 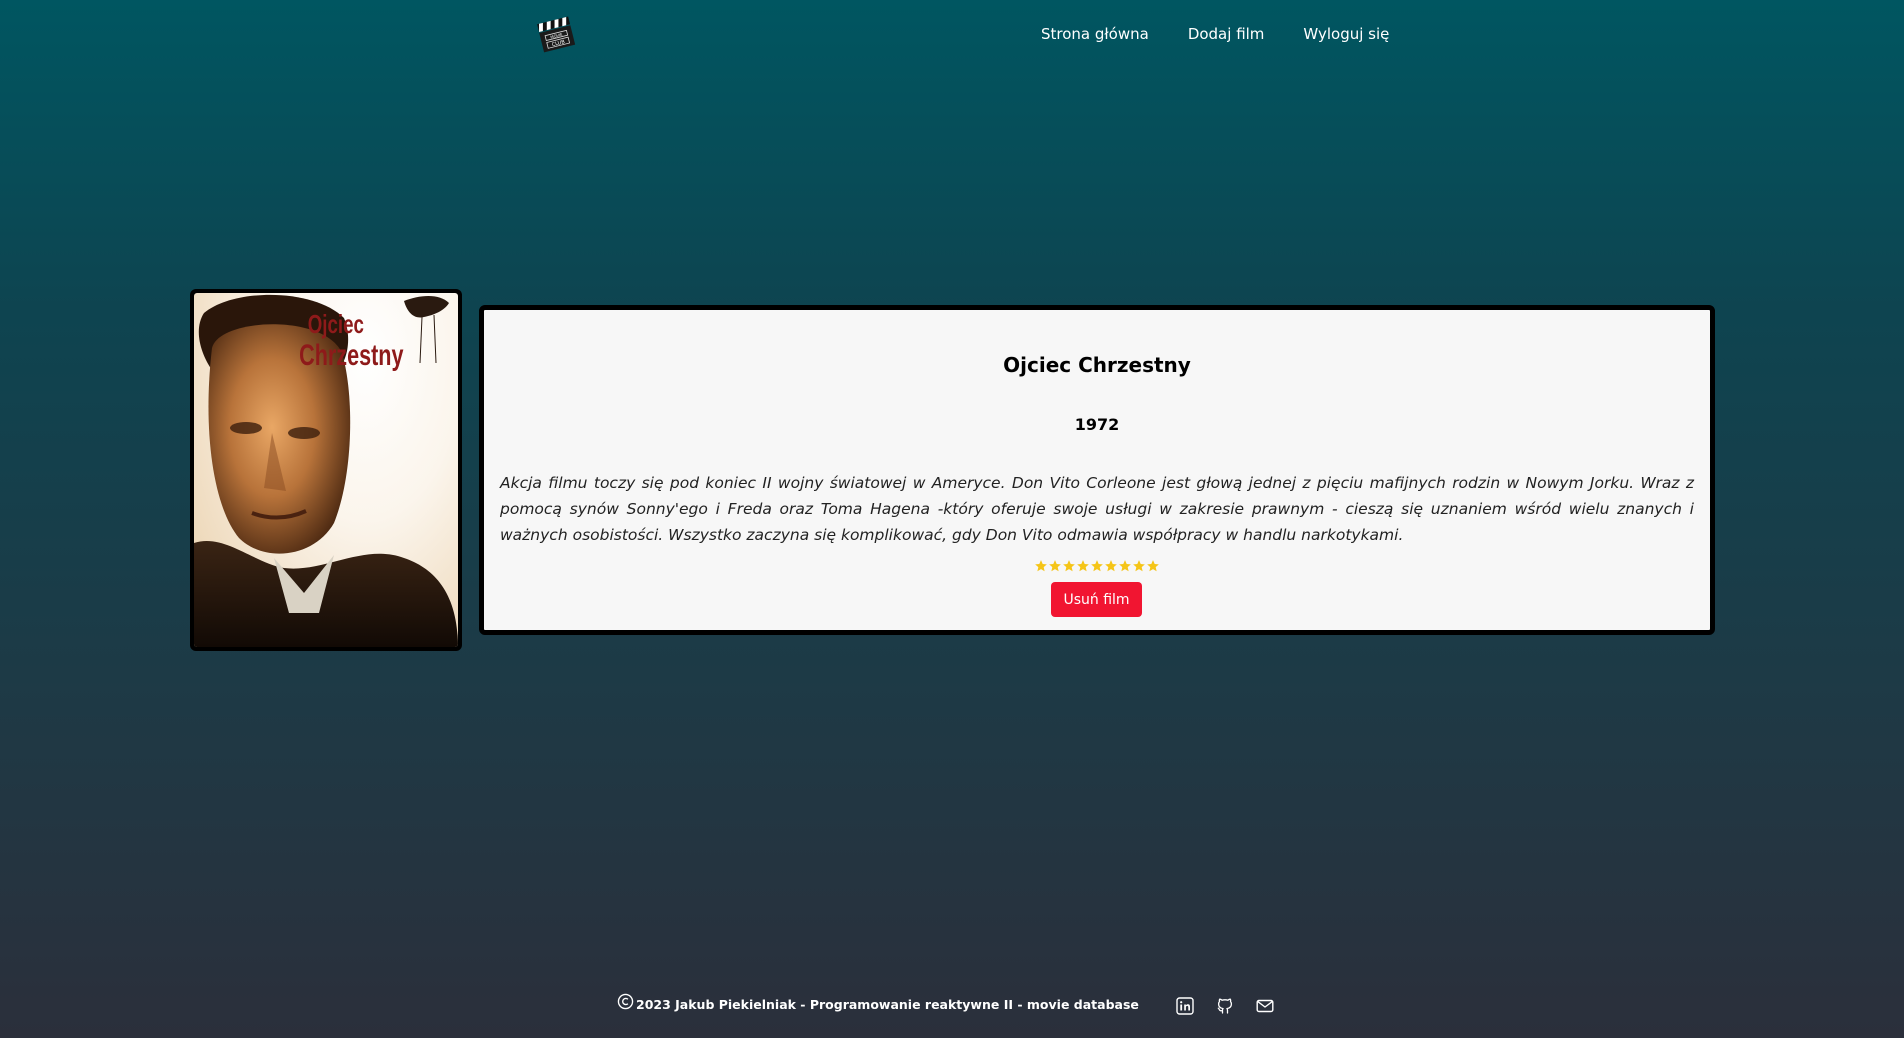 I want to click on movie-poster: Ojciec Chrzestny, so click(x=326, y=470).